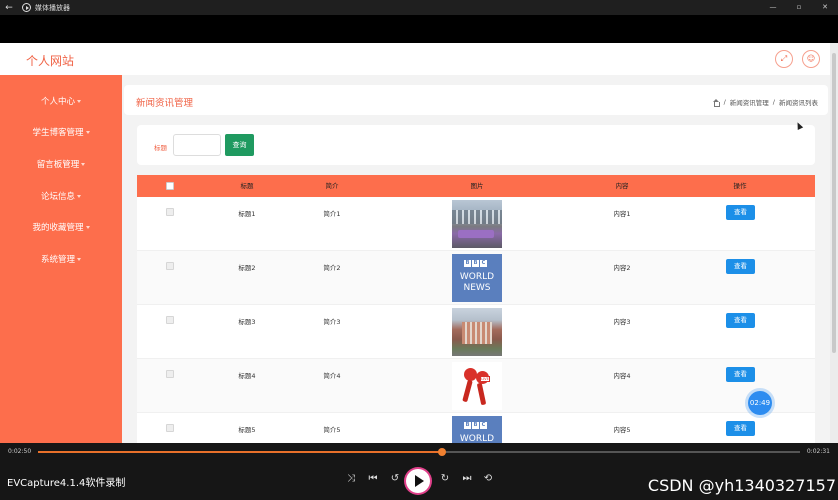 The width and height of the screenshot is (838, 500). Describe the element at coordinates (415, 59) in the screenshot. I see `site-header: 个人网站 ⤢ ☺` at that location.